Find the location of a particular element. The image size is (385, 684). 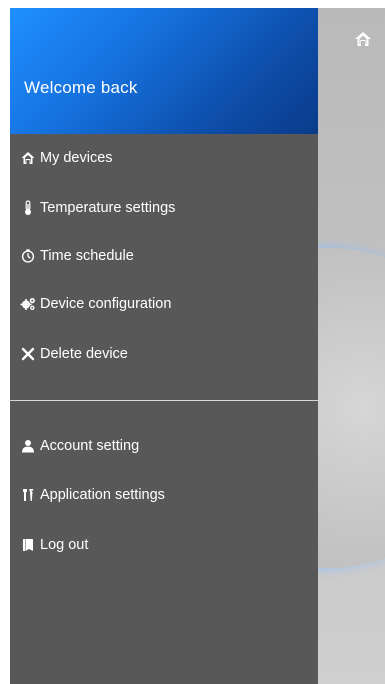

timer-icon is located at coordinates (28, 256).